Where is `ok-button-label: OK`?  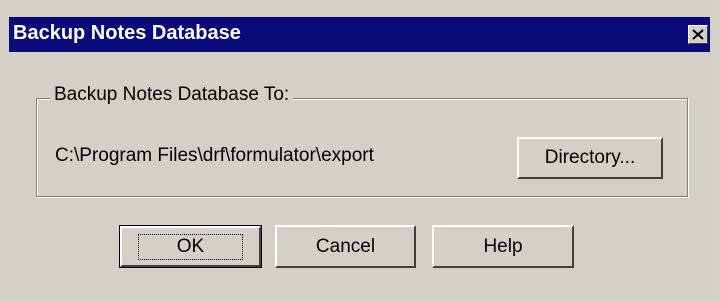 ok-button-label: OK is located at coordinates (190, 246).